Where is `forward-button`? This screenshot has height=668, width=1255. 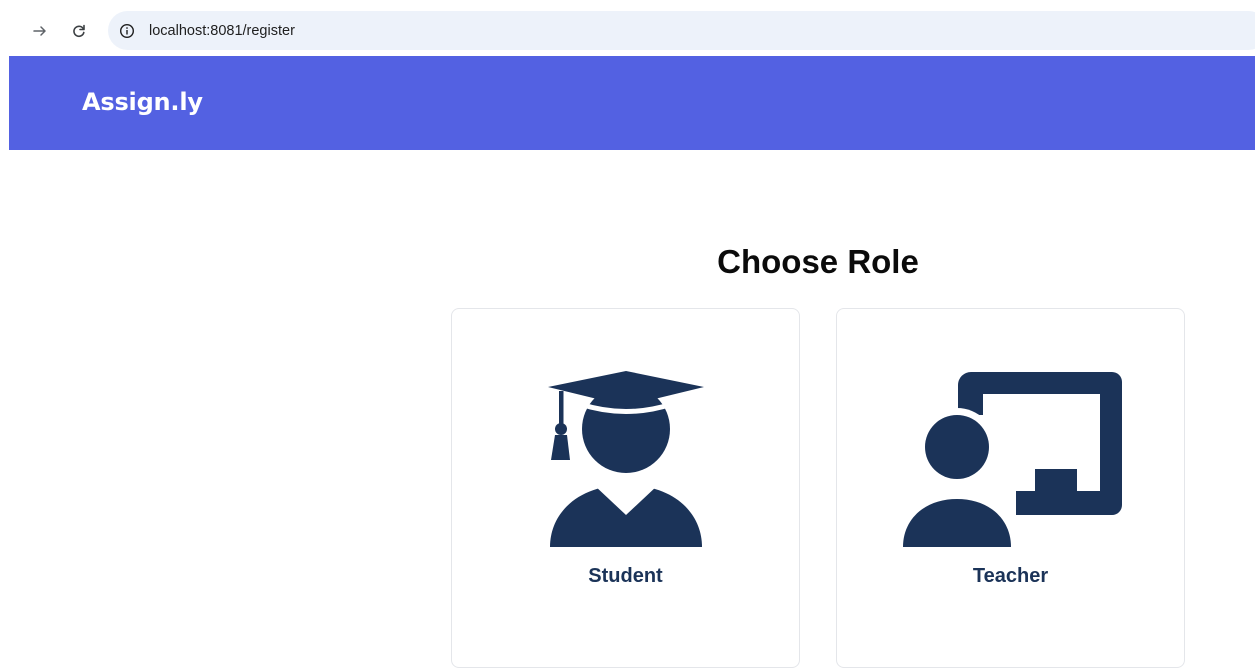 forward-button is located at coordinates (40, 31).